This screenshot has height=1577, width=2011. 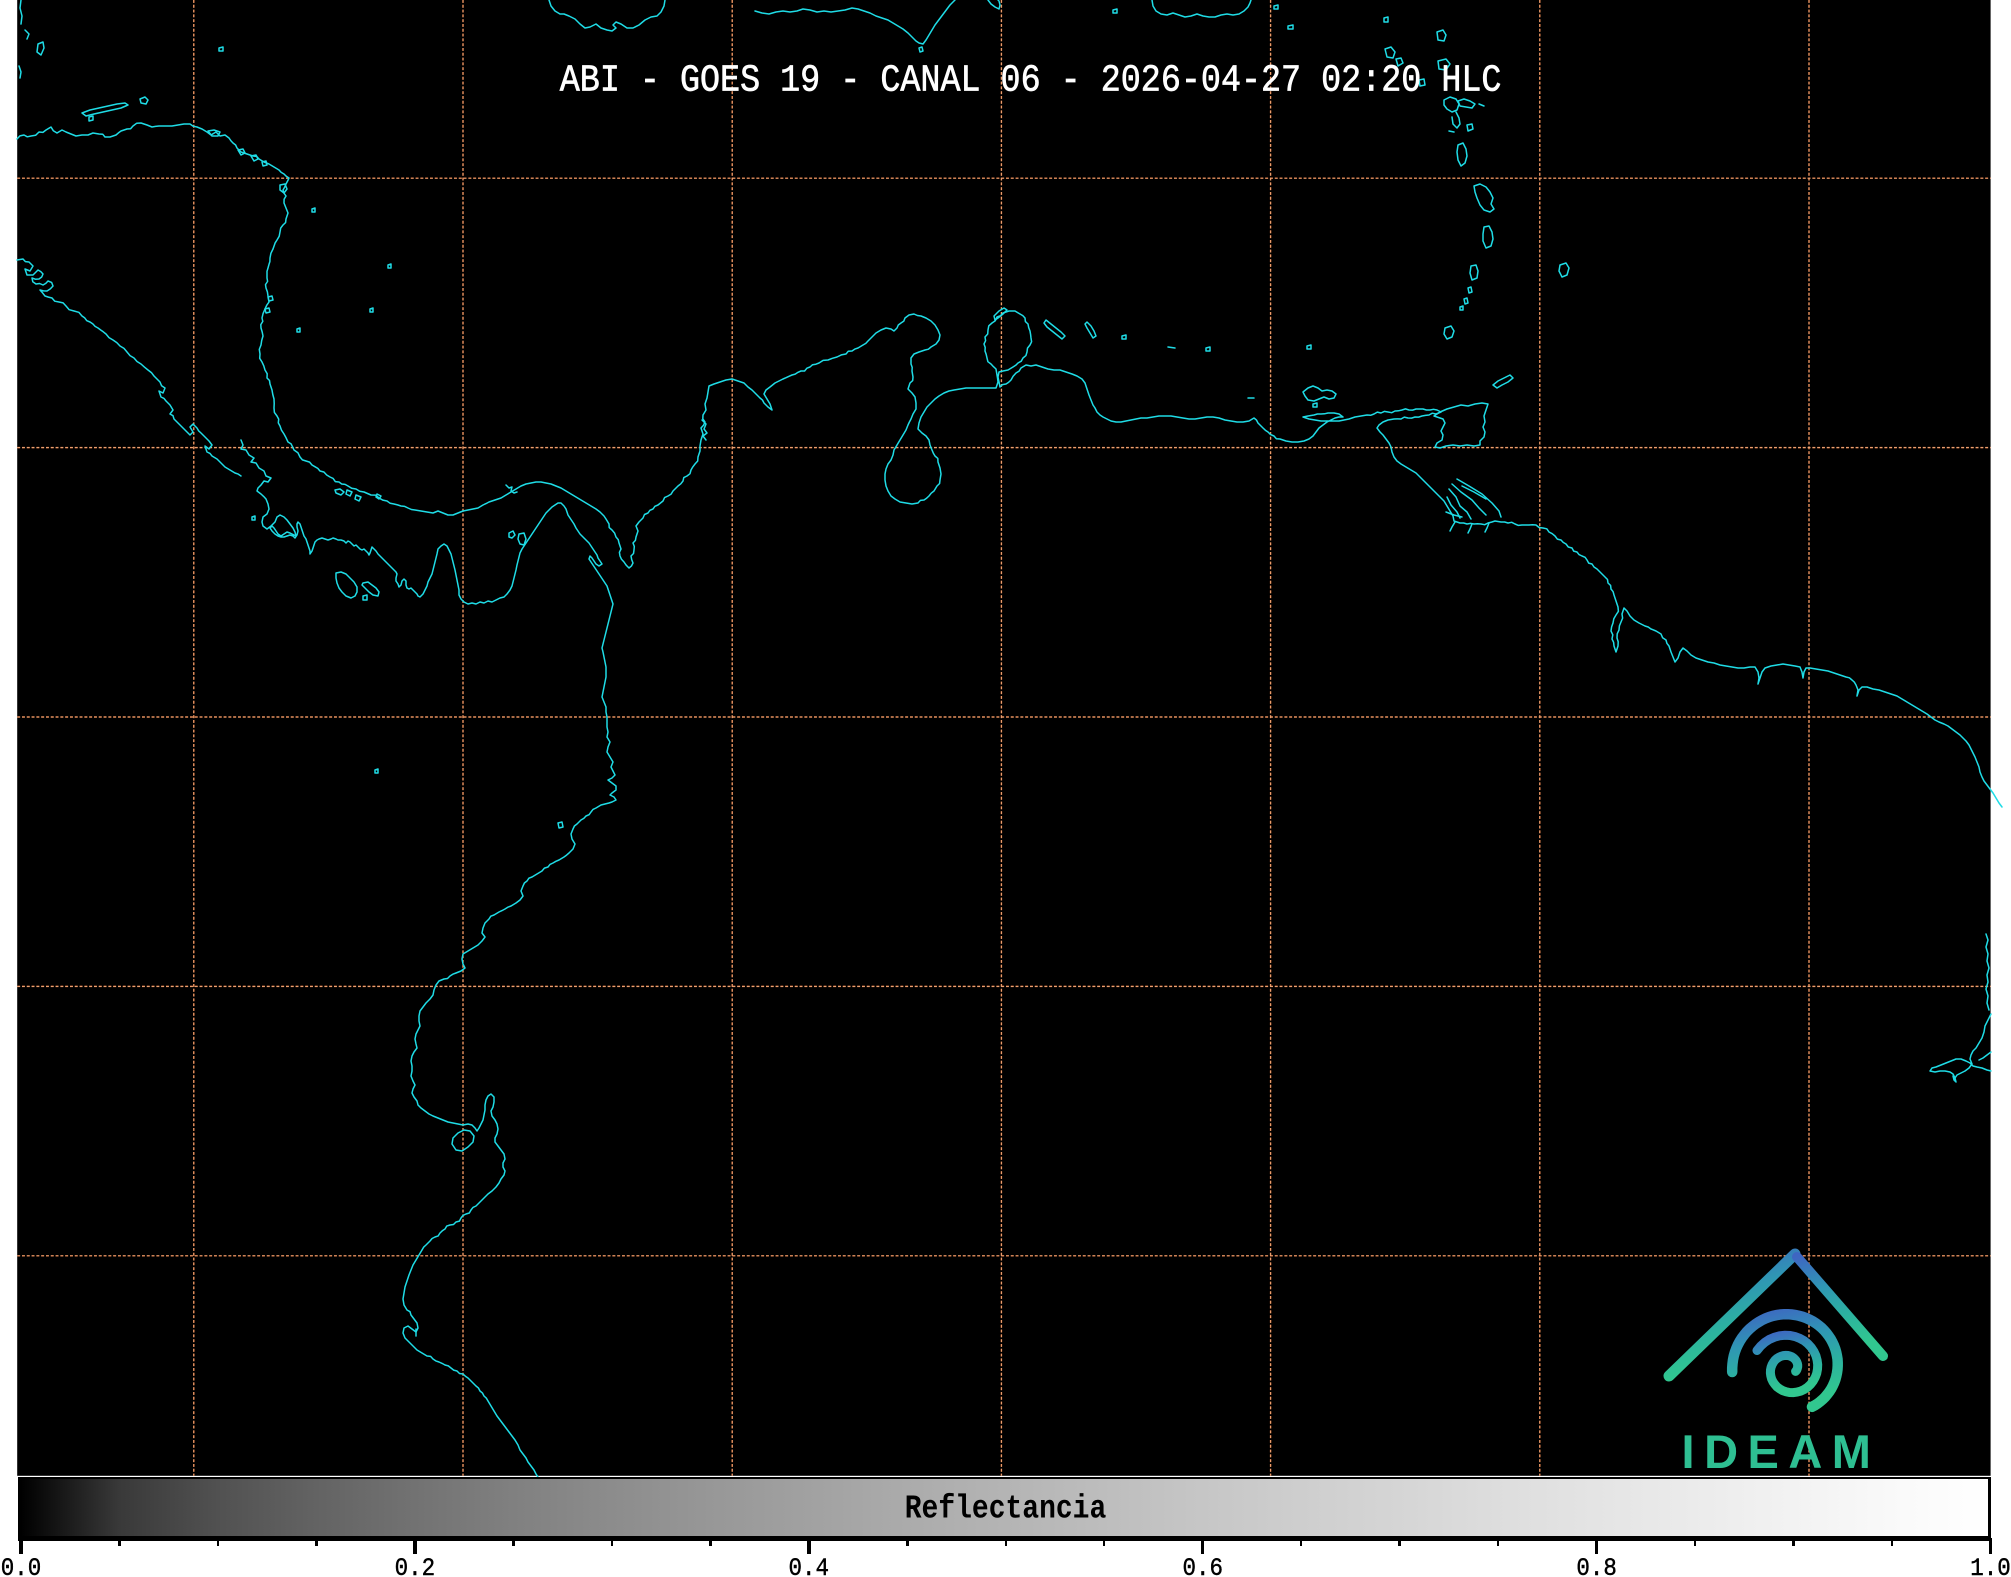 I want to click on svg-text: 0.2, so click(x=415, y=1566).